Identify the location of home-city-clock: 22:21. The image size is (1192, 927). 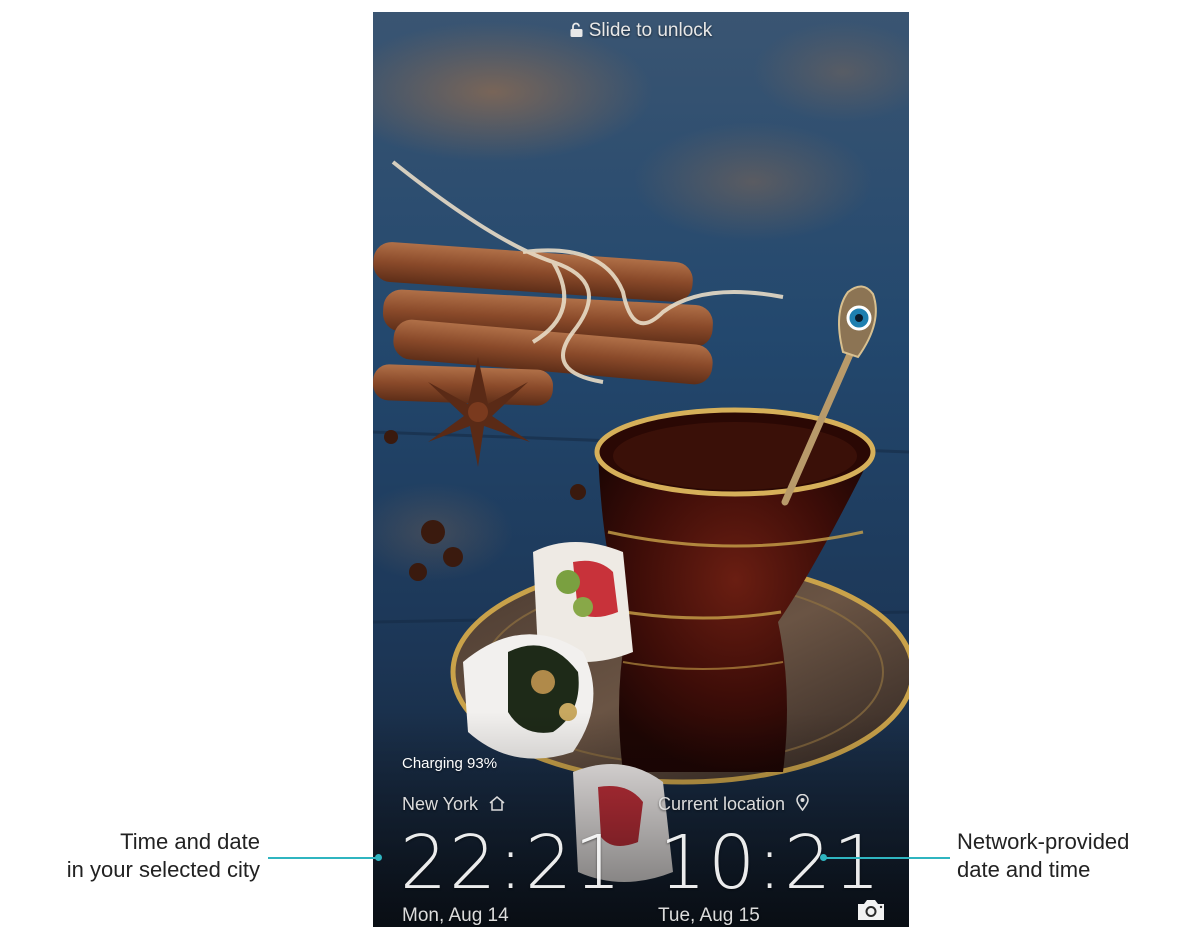
(512, 863).